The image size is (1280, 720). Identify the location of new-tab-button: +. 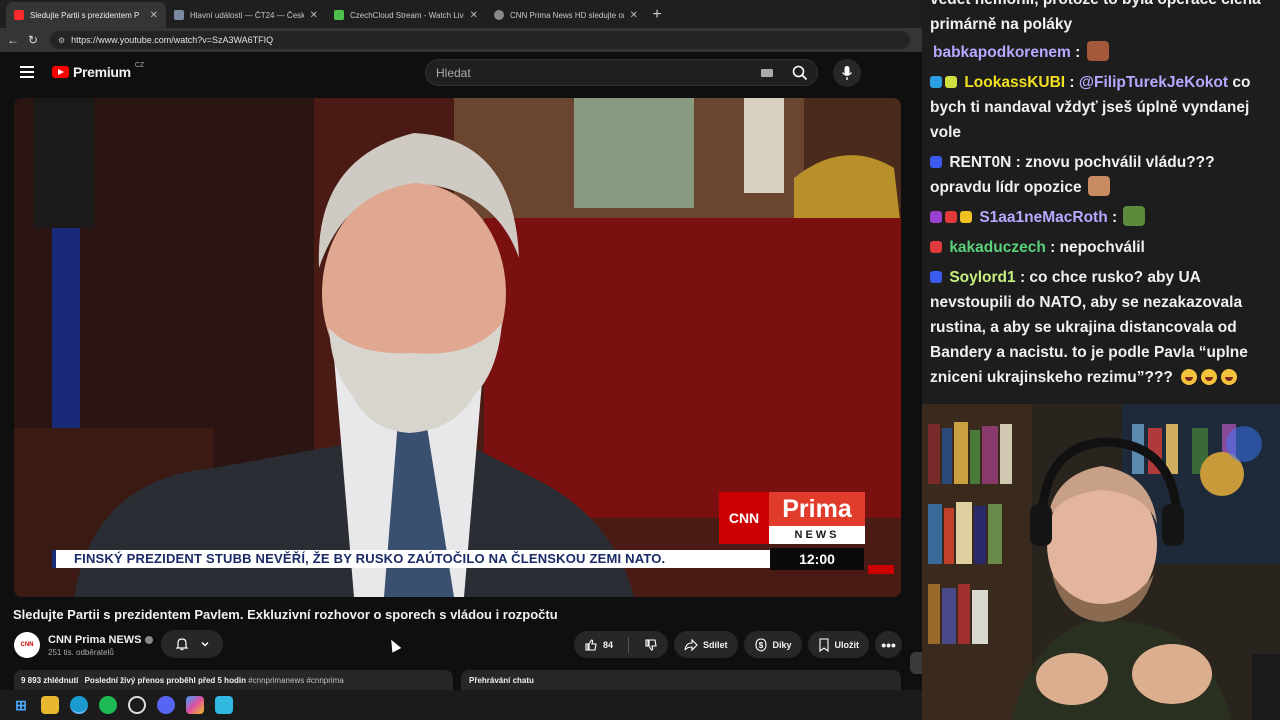
(657, 15).